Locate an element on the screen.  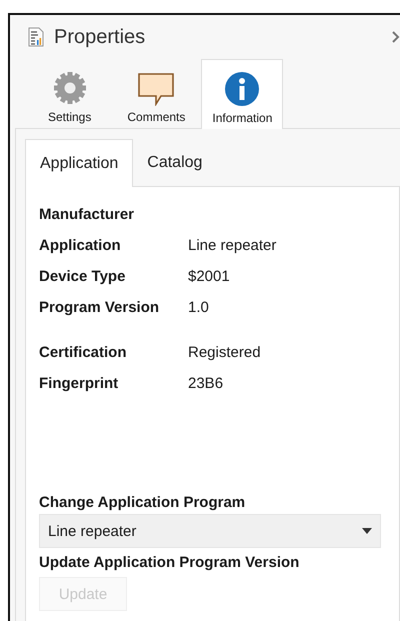
field-value: Line repeater is located at coordinates (232, 245).